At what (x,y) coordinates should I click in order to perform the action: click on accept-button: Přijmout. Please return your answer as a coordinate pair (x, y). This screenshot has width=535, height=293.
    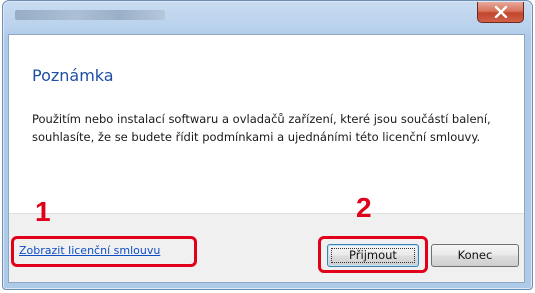
    Looking at the image, I should click on (373, 255).